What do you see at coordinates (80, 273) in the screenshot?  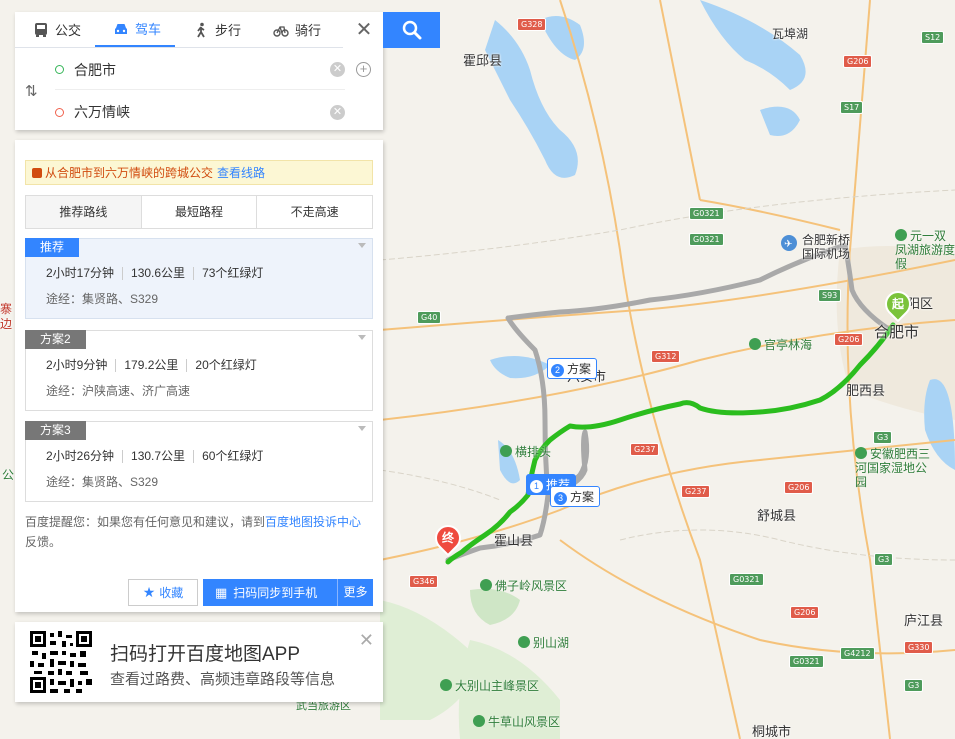 I see `plan-time: 2小时17分钟` at bounding box center [80, 273].